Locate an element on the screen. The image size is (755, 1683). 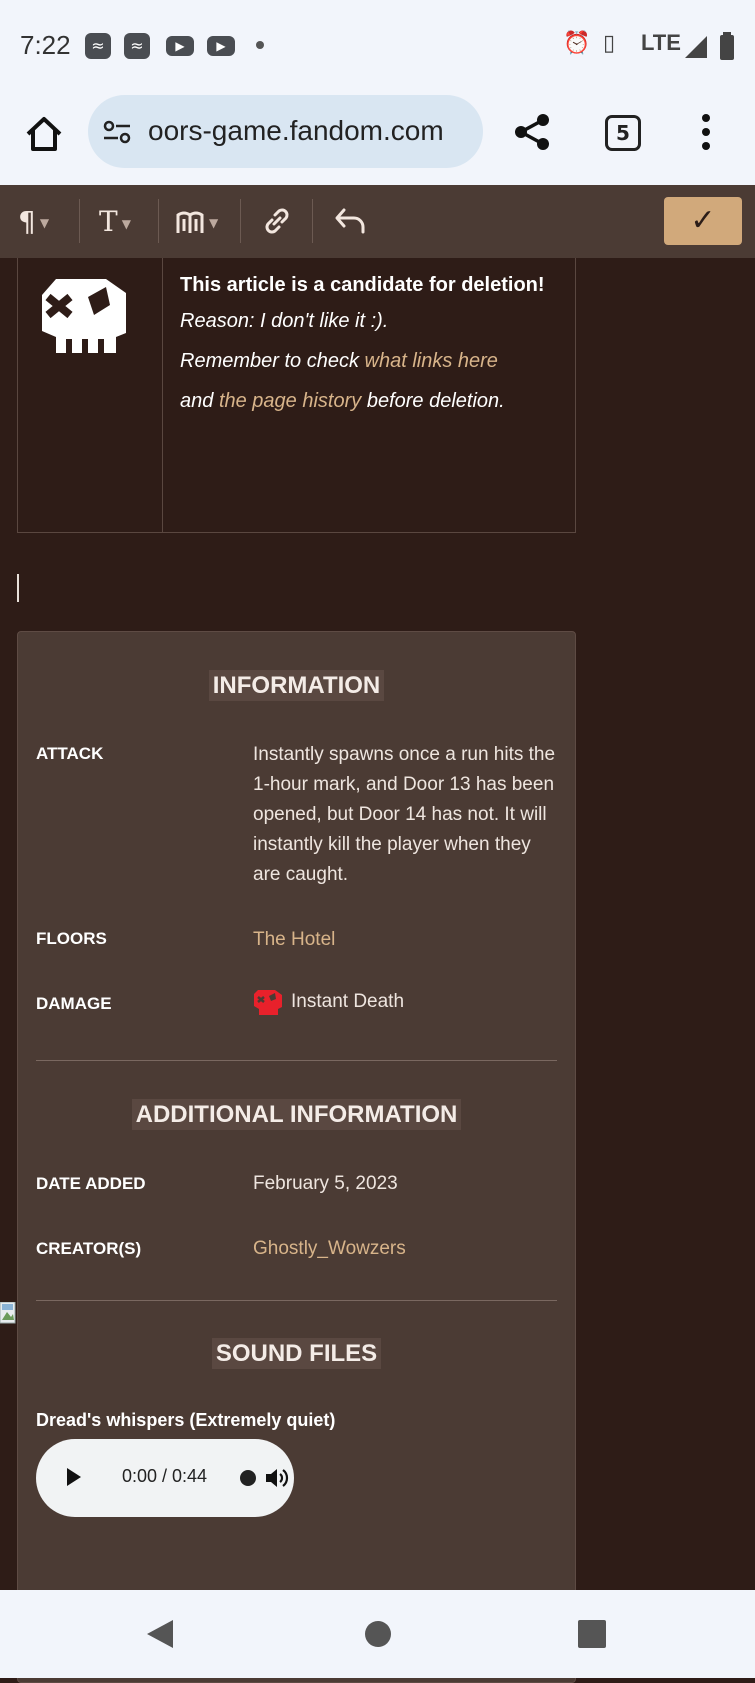
audio-seek-handle is located at coordinates (248, 1478).